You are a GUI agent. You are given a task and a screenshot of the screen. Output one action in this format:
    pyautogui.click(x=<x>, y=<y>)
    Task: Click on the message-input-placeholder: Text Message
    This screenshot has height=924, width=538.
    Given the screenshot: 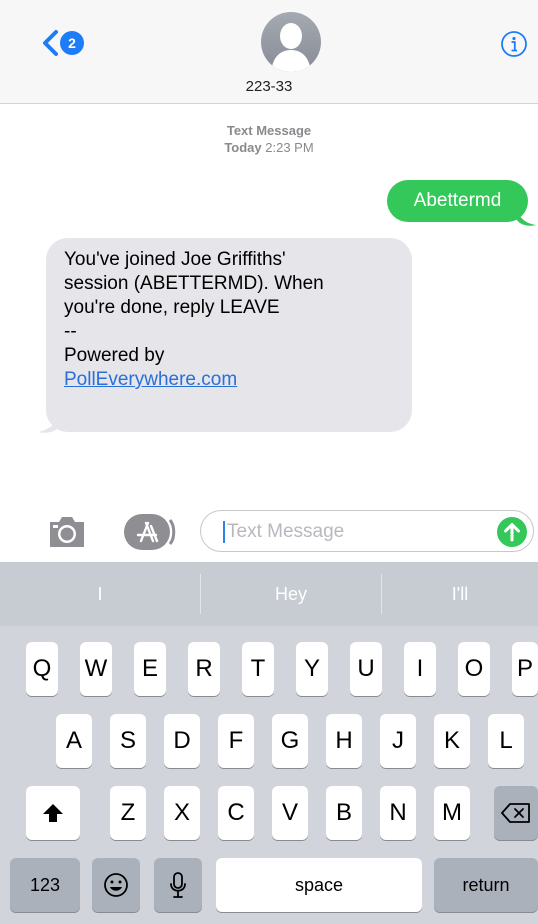 What is the action you would take?
    pyautogui.click(x=286, y=531)
    